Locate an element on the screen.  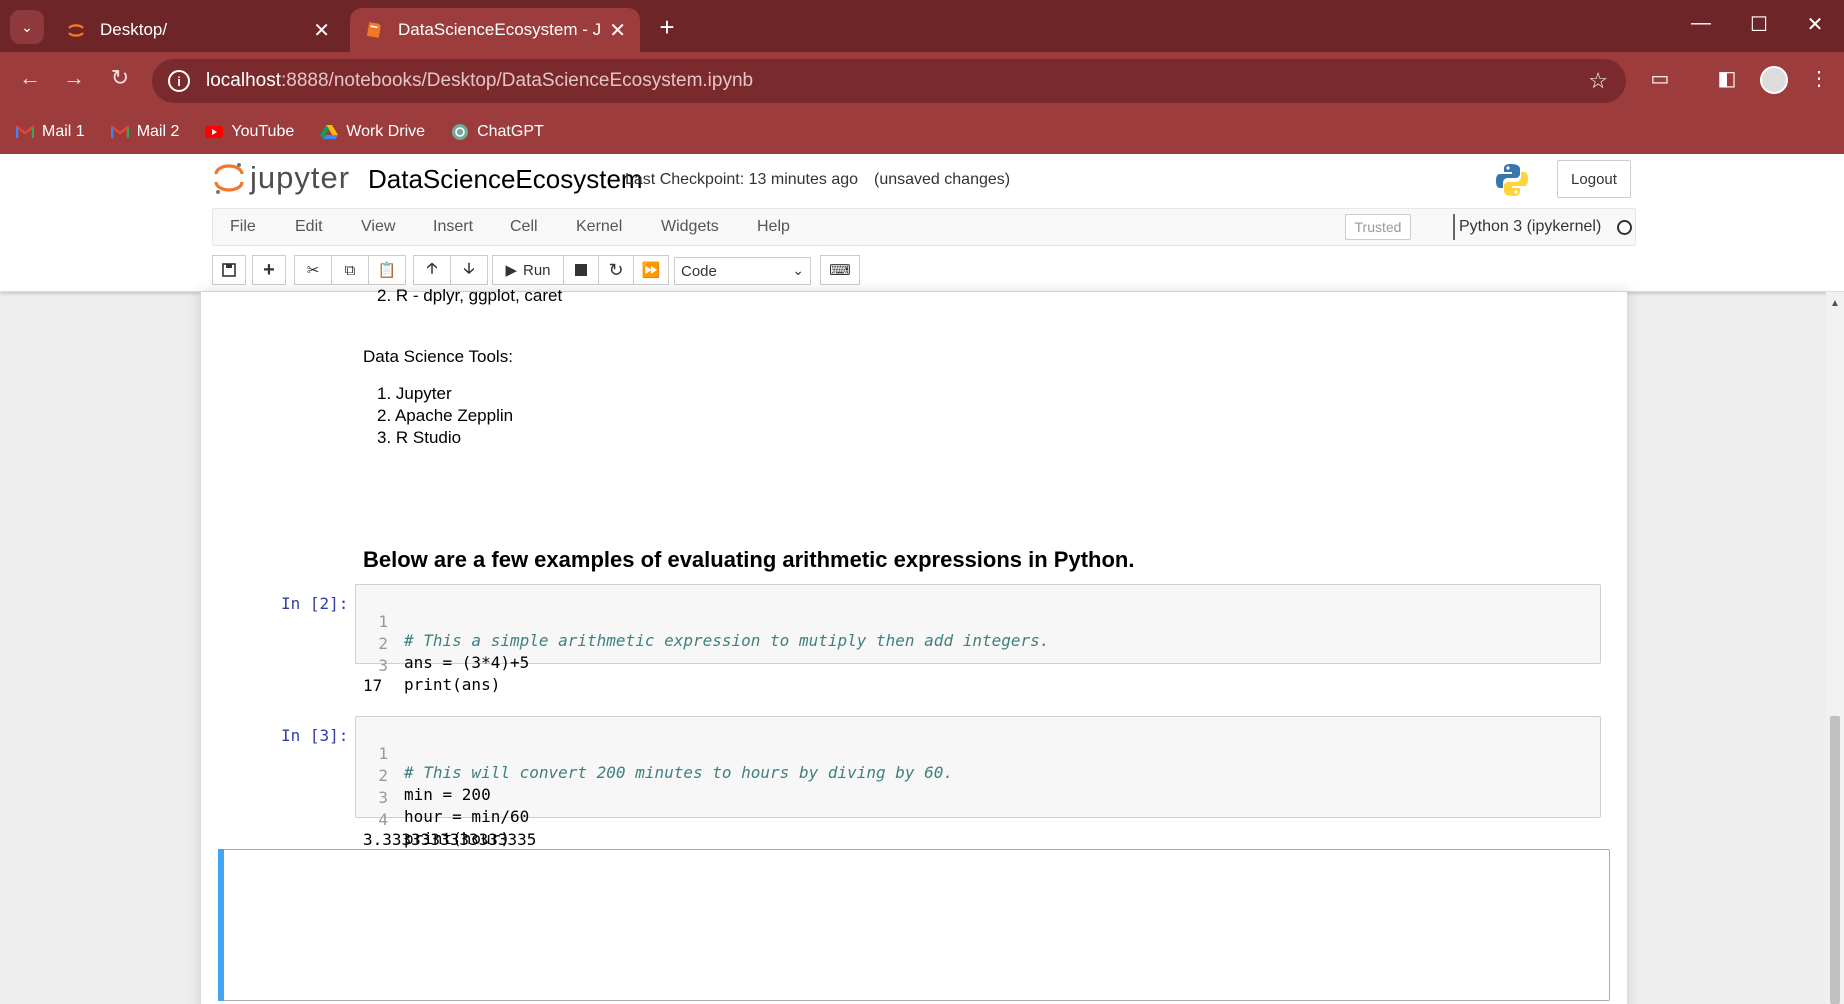
move-up-button: 🡡 is located at coordinates (432, 270).